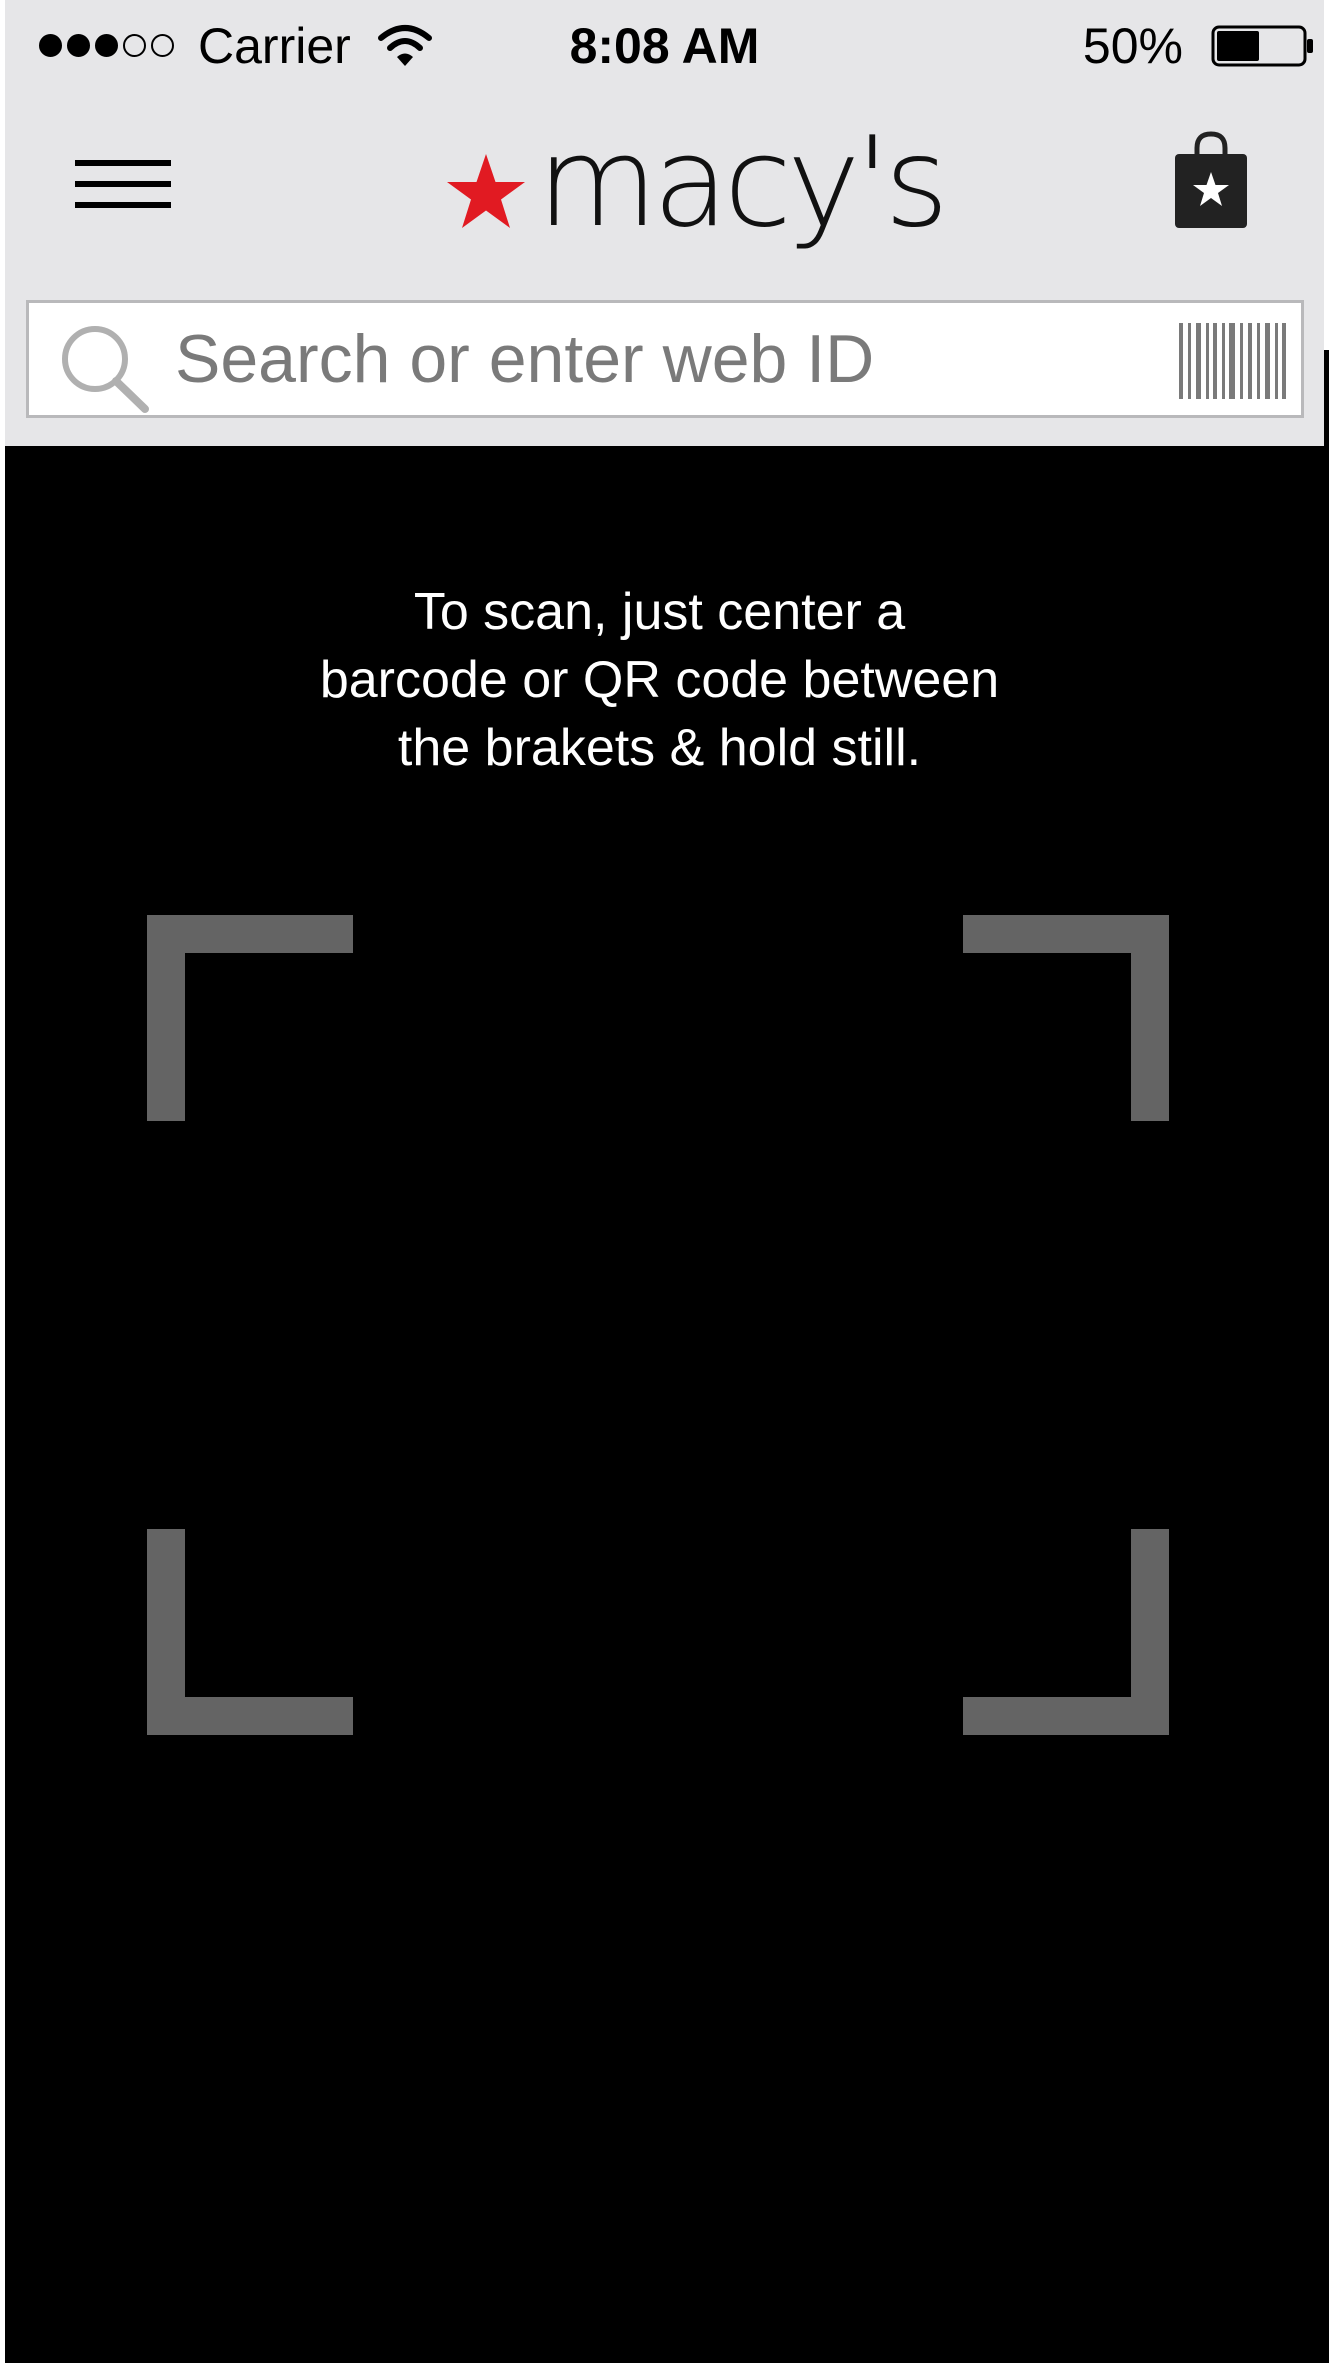  What do you see at coordinates (659, 612) in the screenshot?
I see `instruction-line: To scan, just center a` at bounding box center [659, 612].